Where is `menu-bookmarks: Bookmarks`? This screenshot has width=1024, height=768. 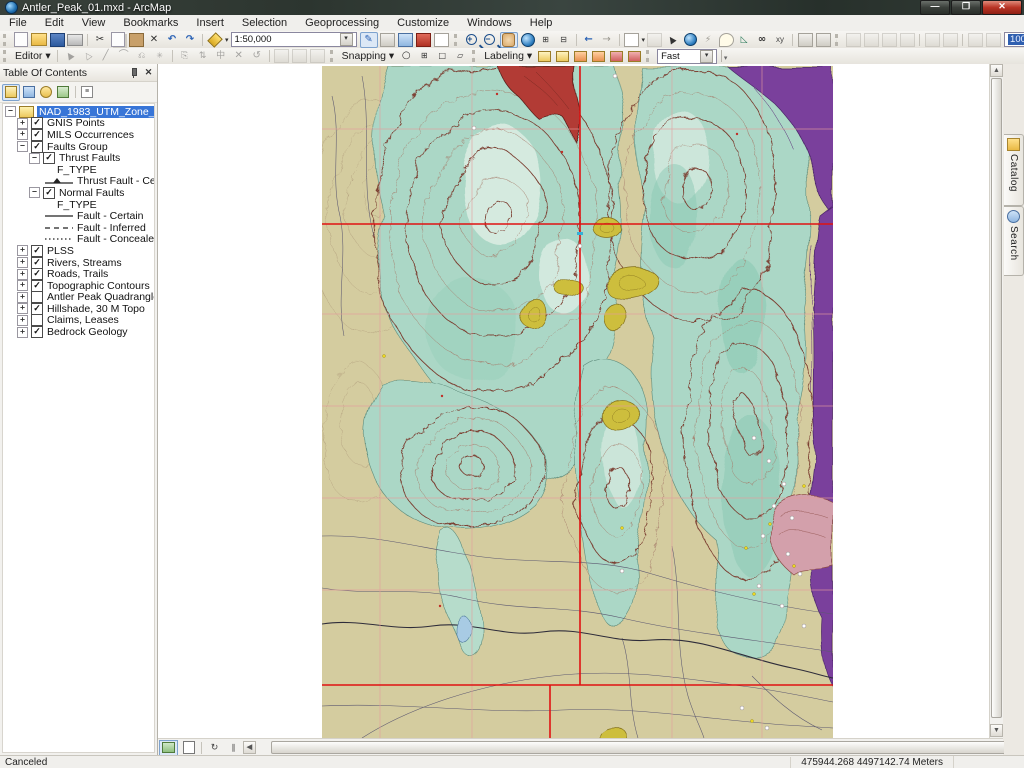
menu-bookmarks: Bookmarks is located at coordinates (150, 23).